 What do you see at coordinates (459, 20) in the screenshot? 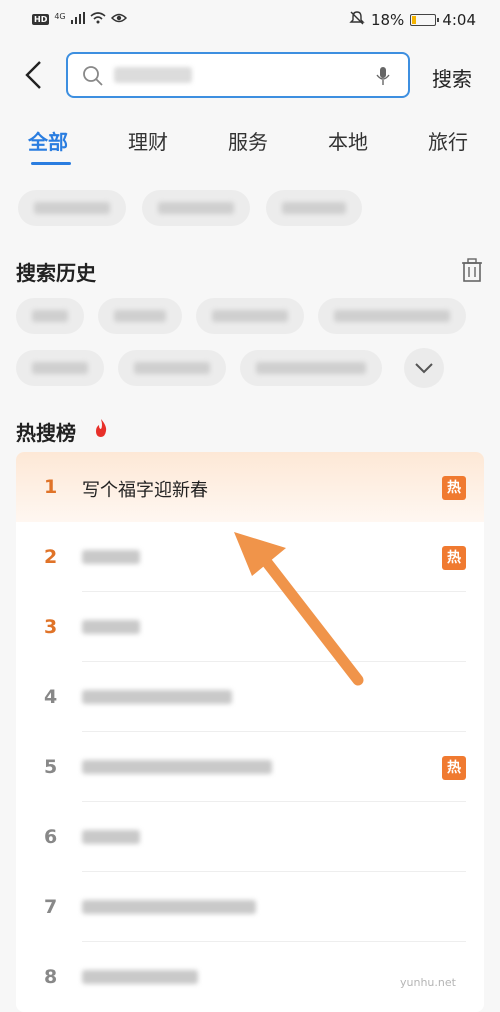
I see `clock: 4:04` at bounding box center [459, 20].